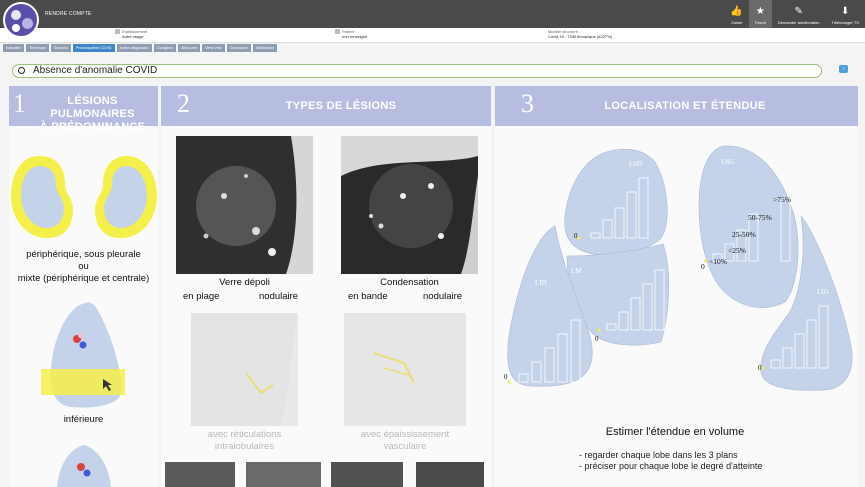 The width and height of the screenshot is (865, 487). I want to click on covid-status-option: Absence d'anomalie COVID, so click(417, 71).